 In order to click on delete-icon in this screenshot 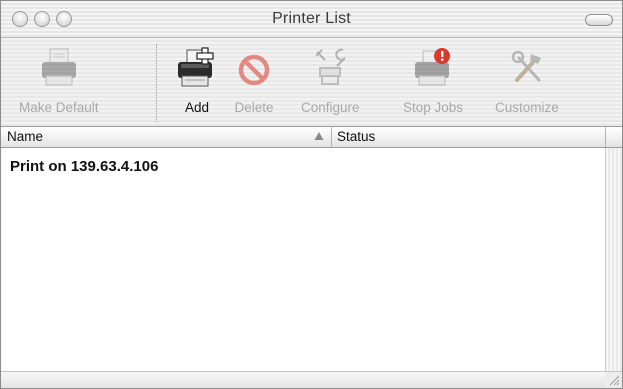, I will do `click(254, 70)`.